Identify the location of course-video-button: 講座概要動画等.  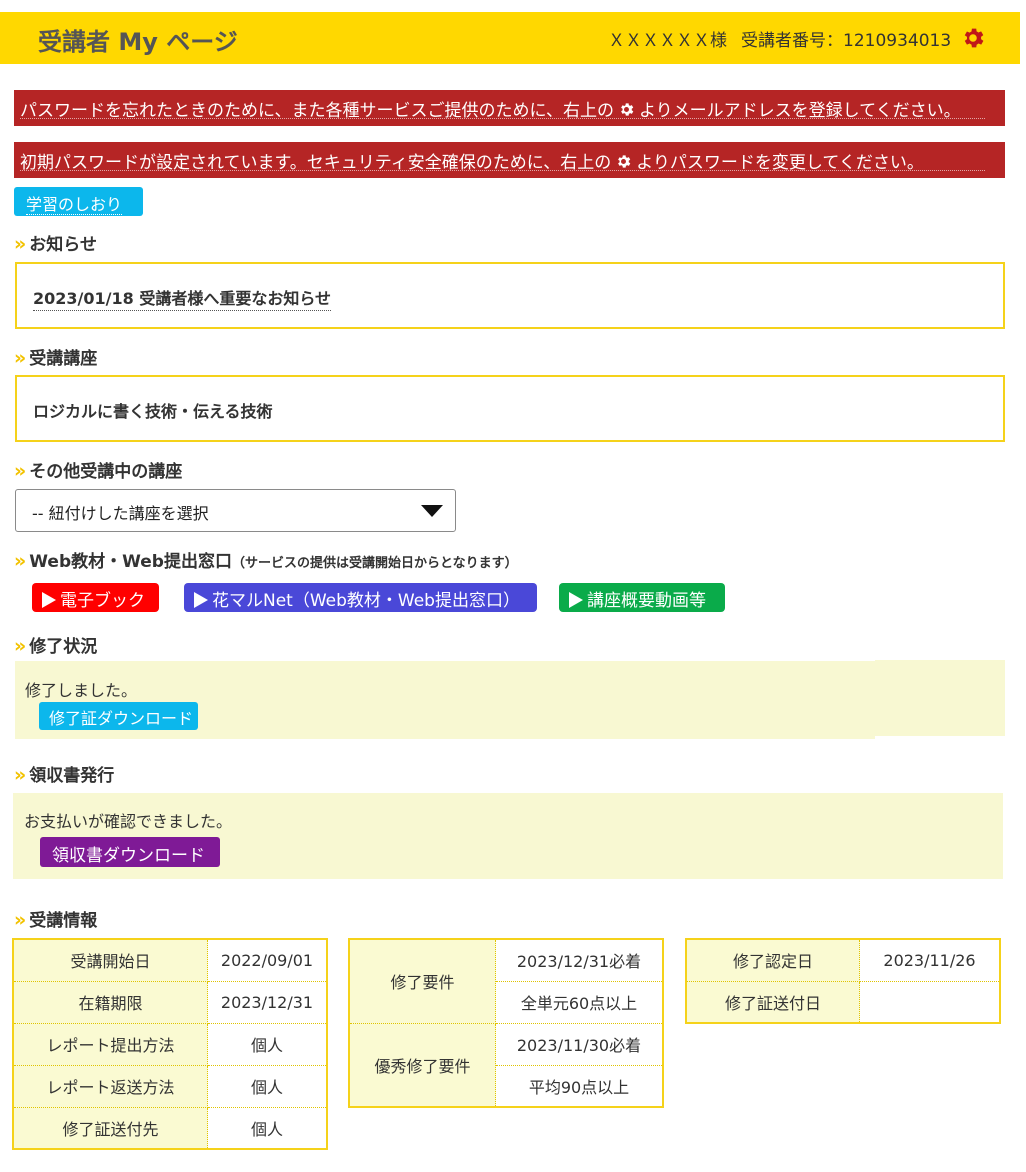
(642, 597).